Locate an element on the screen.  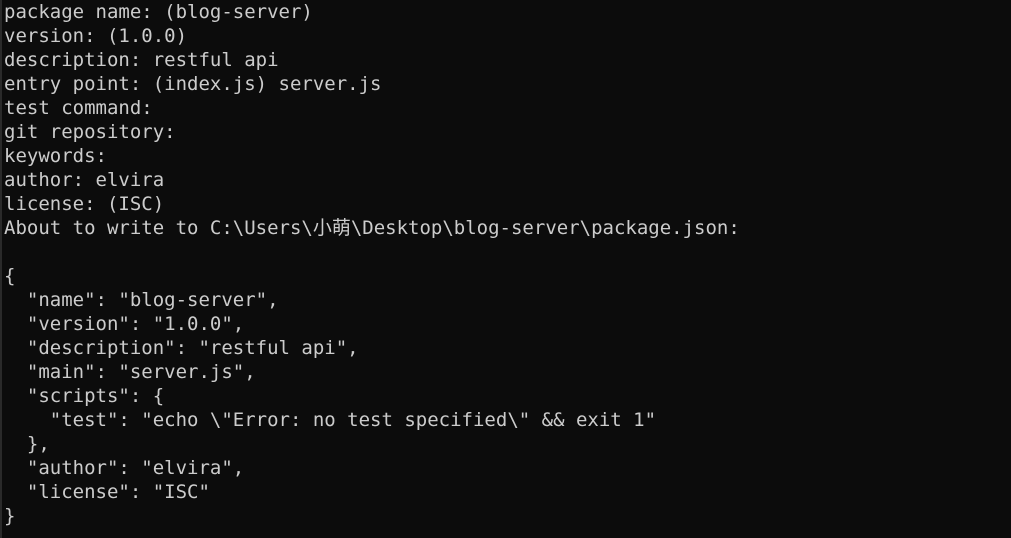
json-line-description: "description": "restful api", is located at coordinates (181, 348).